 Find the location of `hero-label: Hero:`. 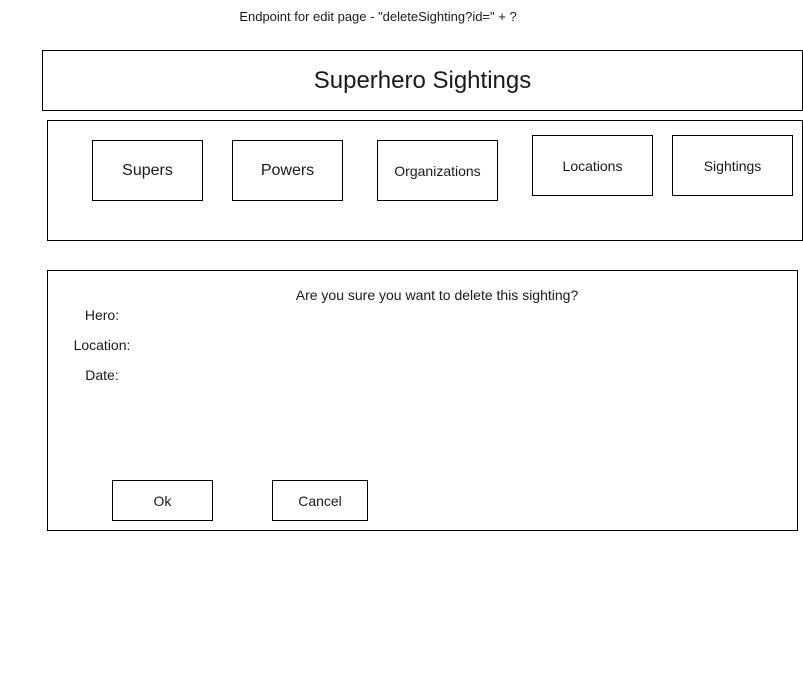

hero-label: Hero: is located at coordinates (102, 315).